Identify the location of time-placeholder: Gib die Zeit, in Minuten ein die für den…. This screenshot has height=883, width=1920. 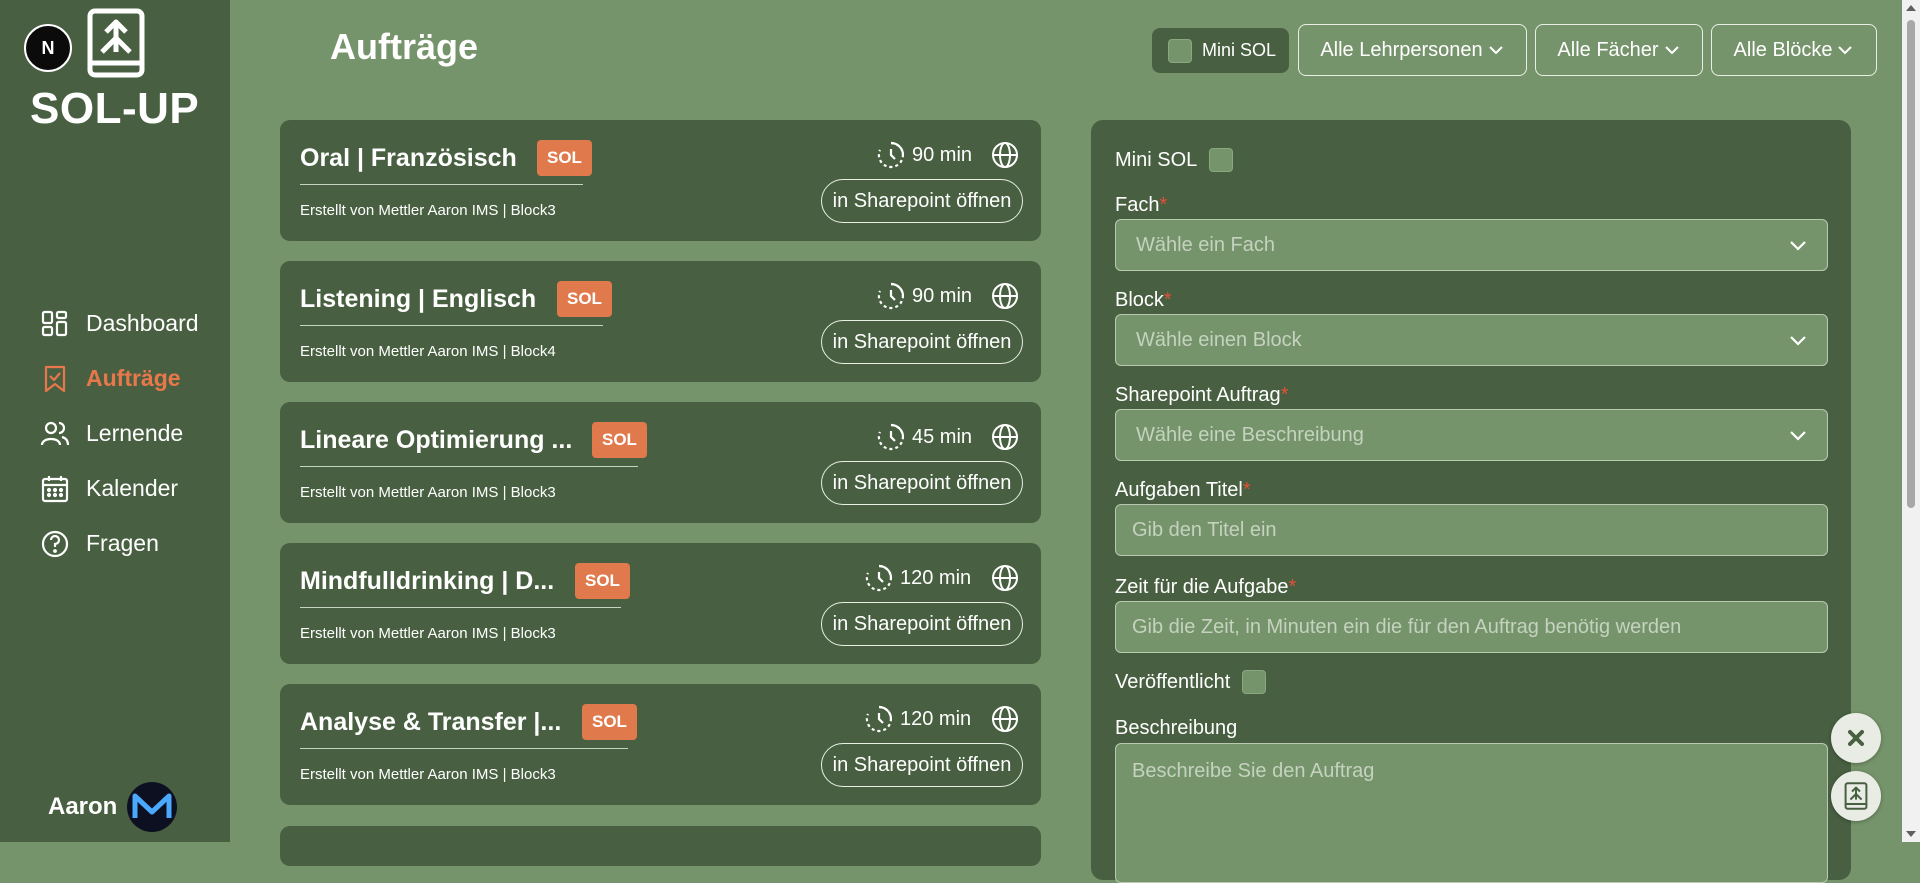
(1407, 626).